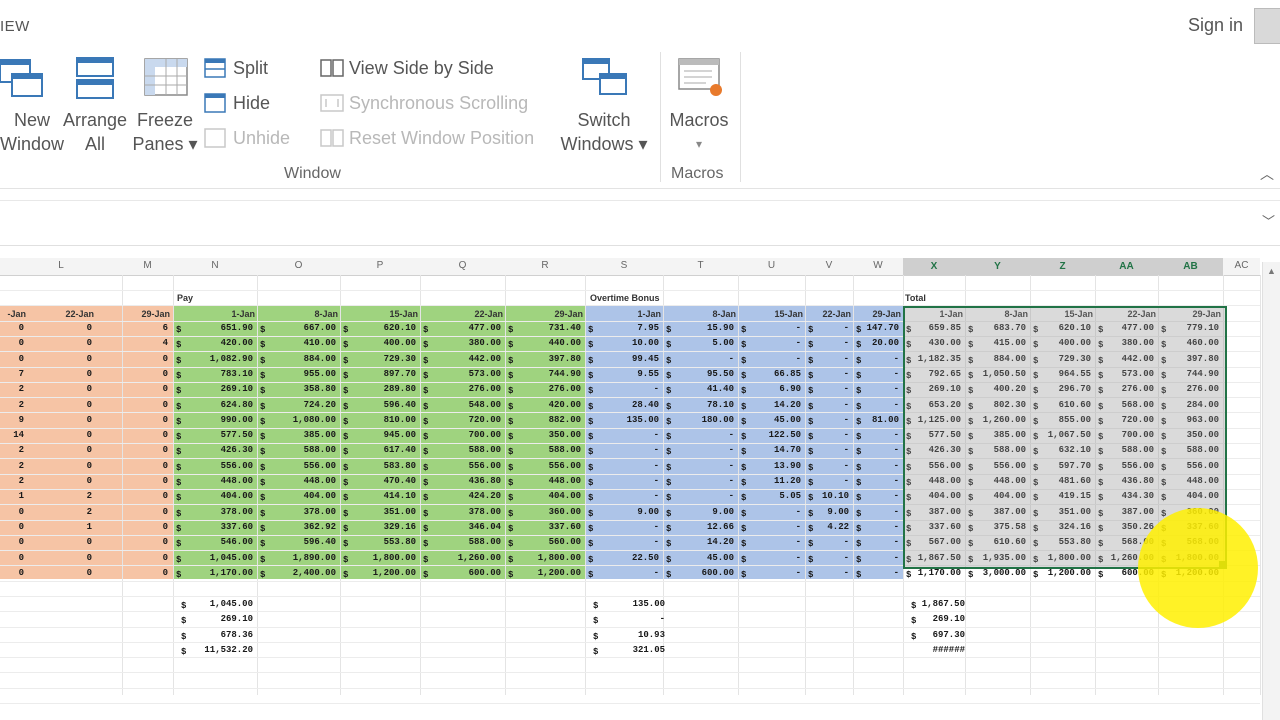 The width and height of the screenshot is (1280, 720). What do you see at coordinates (787, 466) in the screenshot?
I see `cell-value: 13.90` at bounding box center [787, 466].